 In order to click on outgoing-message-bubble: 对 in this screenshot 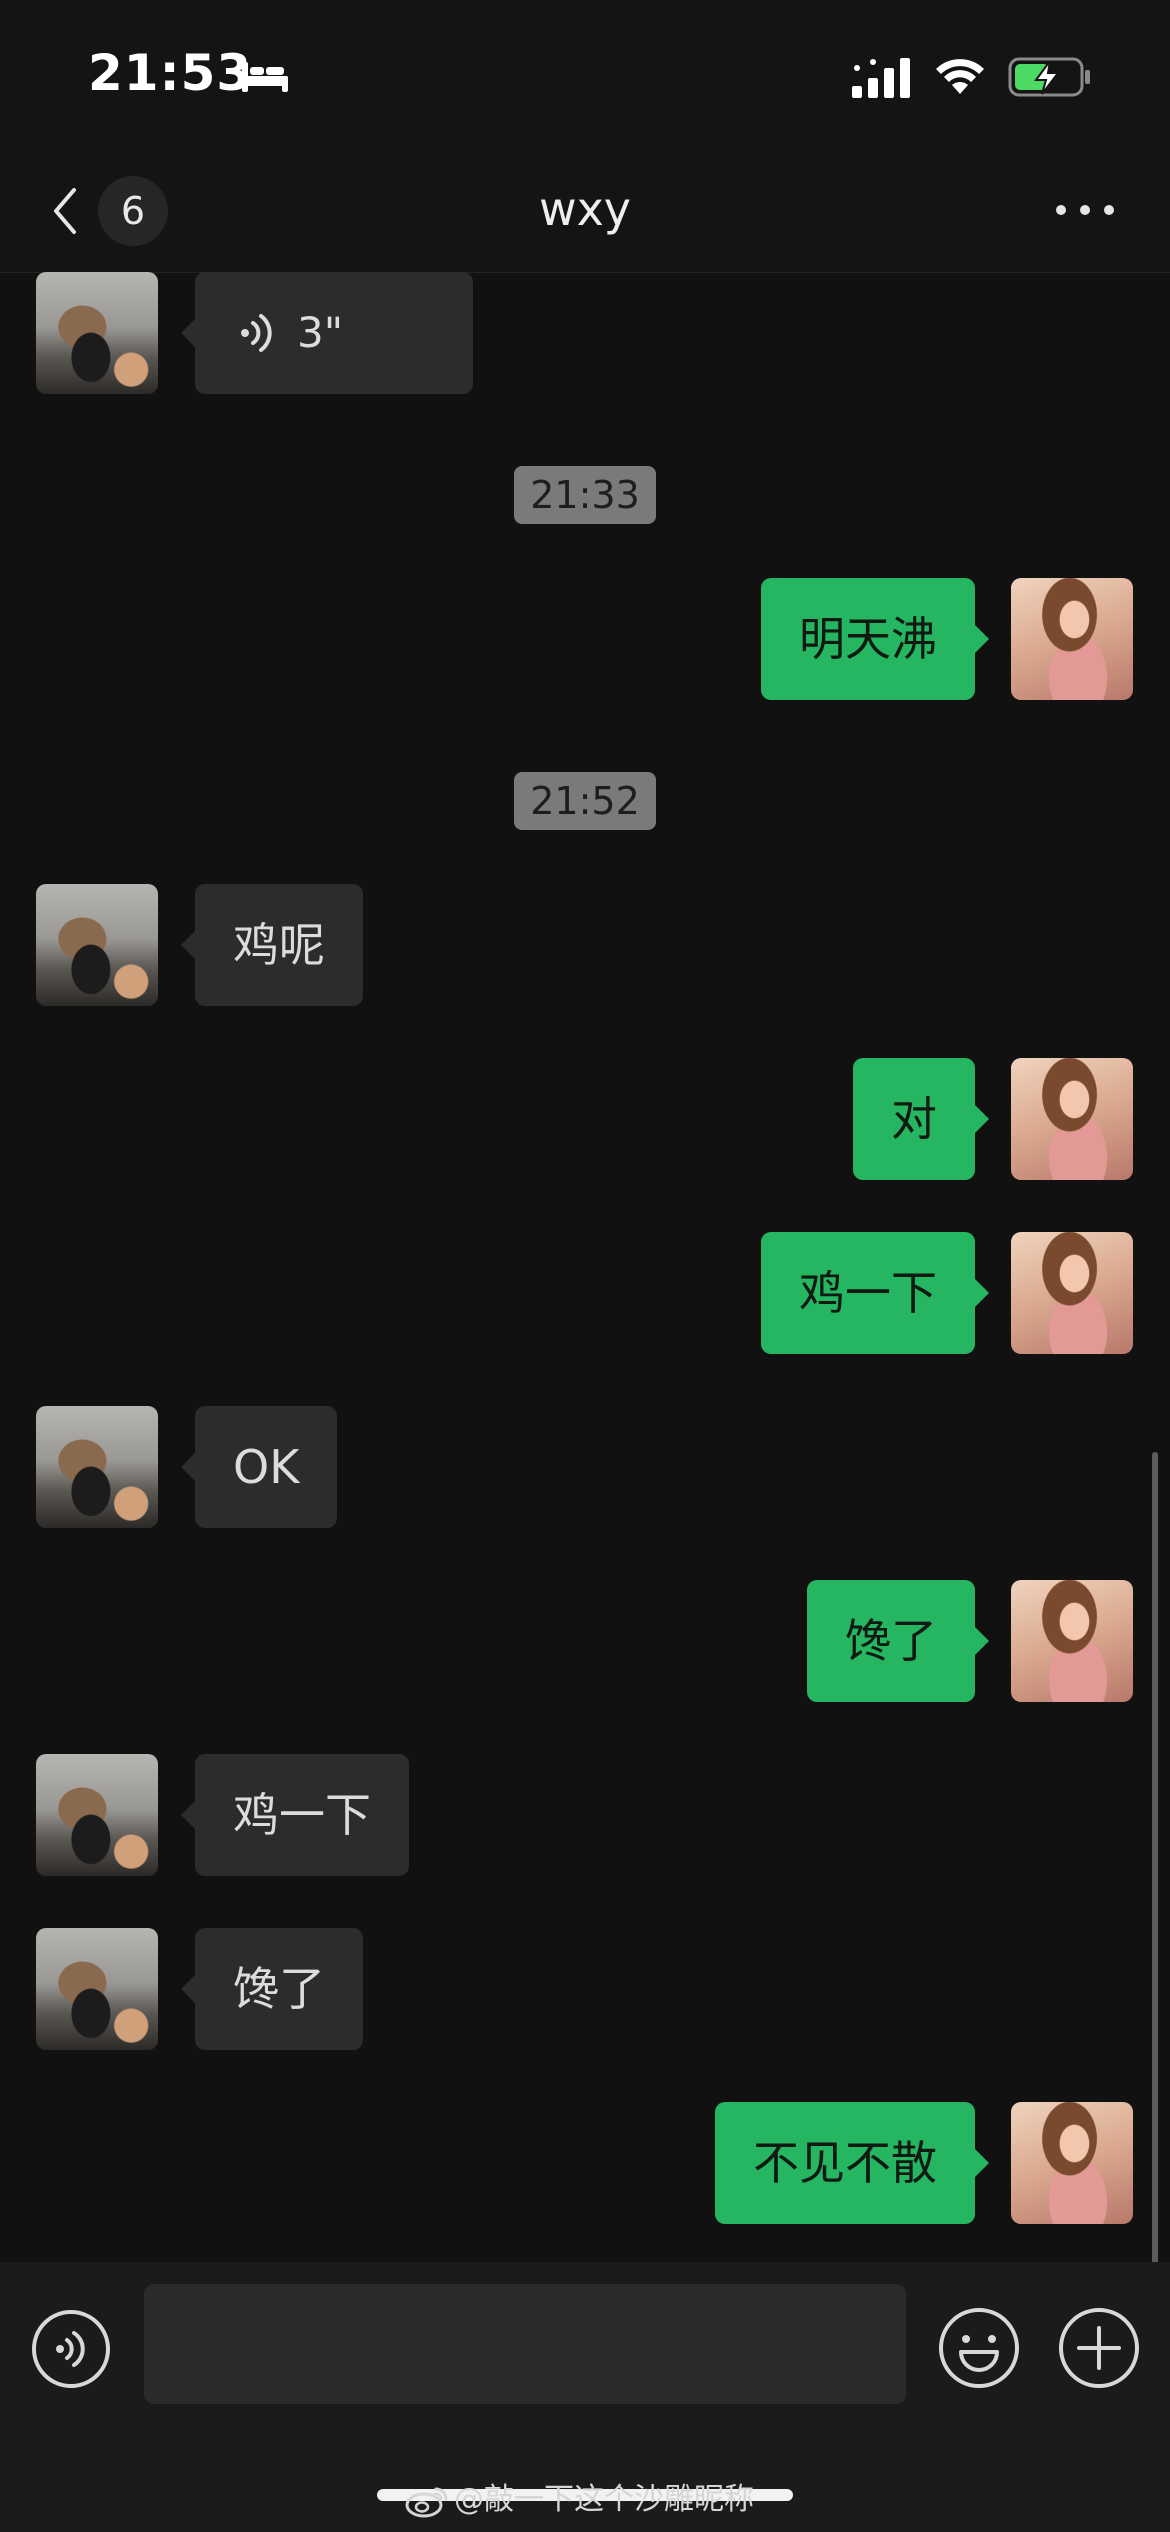, I will do `click(921, 1119)`.